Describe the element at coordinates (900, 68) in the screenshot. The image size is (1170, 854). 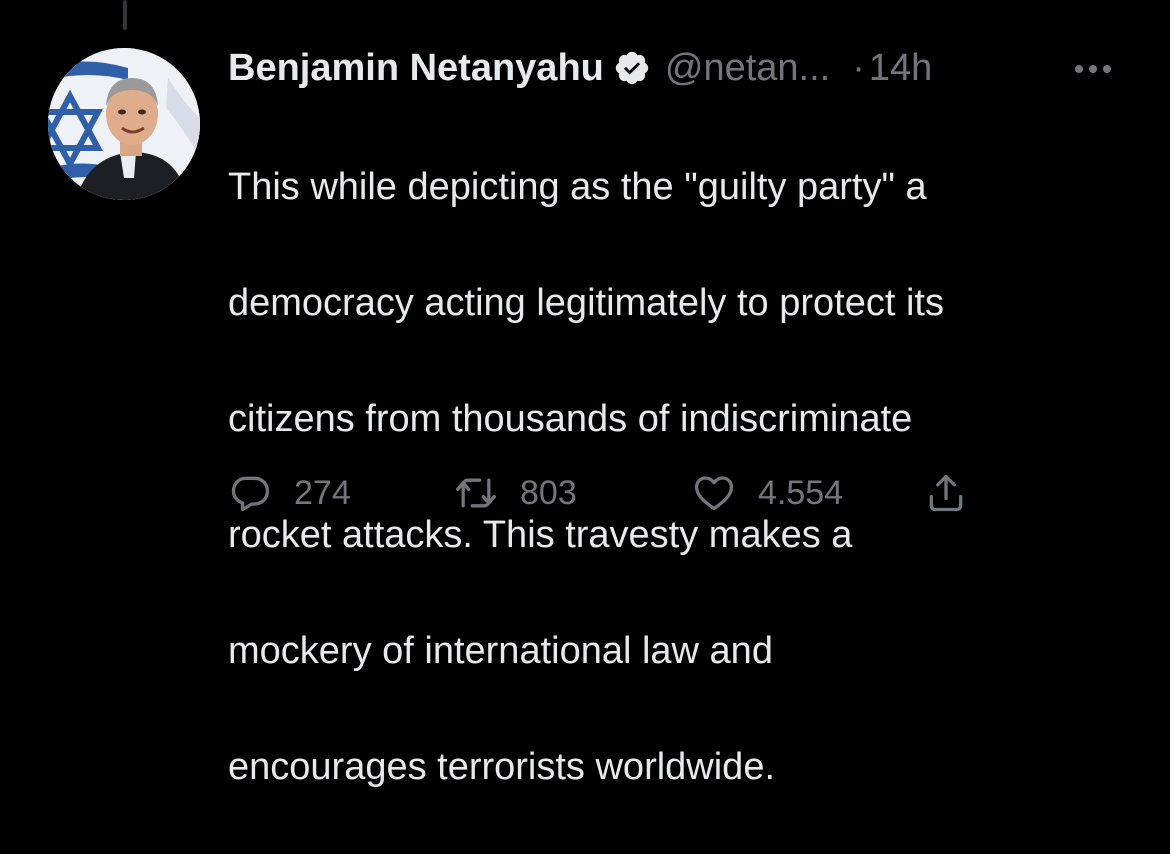
I see `timestamp: 14h` at that location.